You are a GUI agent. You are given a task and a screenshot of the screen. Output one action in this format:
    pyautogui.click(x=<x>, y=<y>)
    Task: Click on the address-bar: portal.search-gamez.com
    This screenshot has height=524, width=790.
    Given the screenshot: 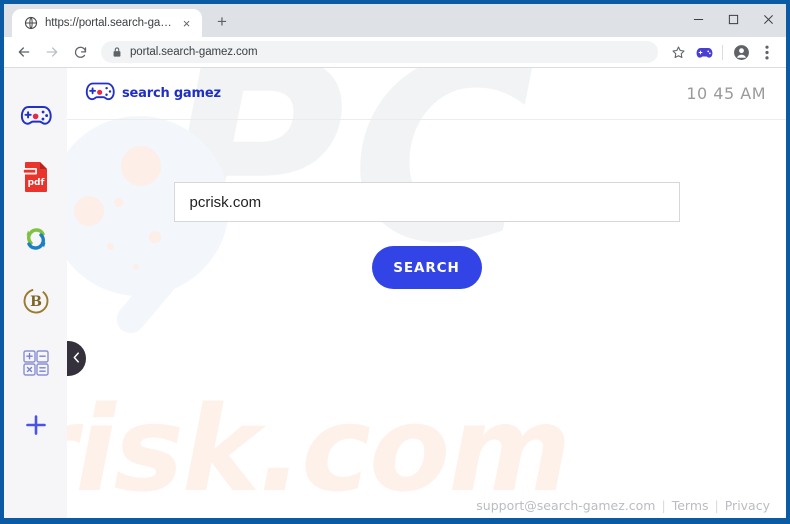 What is the action you would take?
    pyautogui.click(x=379, y=52)
    